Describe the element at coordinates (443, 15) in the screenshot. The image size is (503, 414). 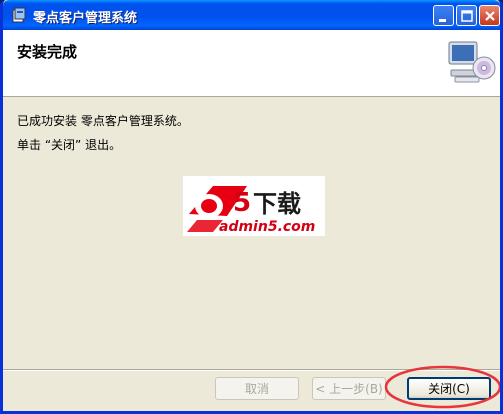
I see `minimize-button` at that location.